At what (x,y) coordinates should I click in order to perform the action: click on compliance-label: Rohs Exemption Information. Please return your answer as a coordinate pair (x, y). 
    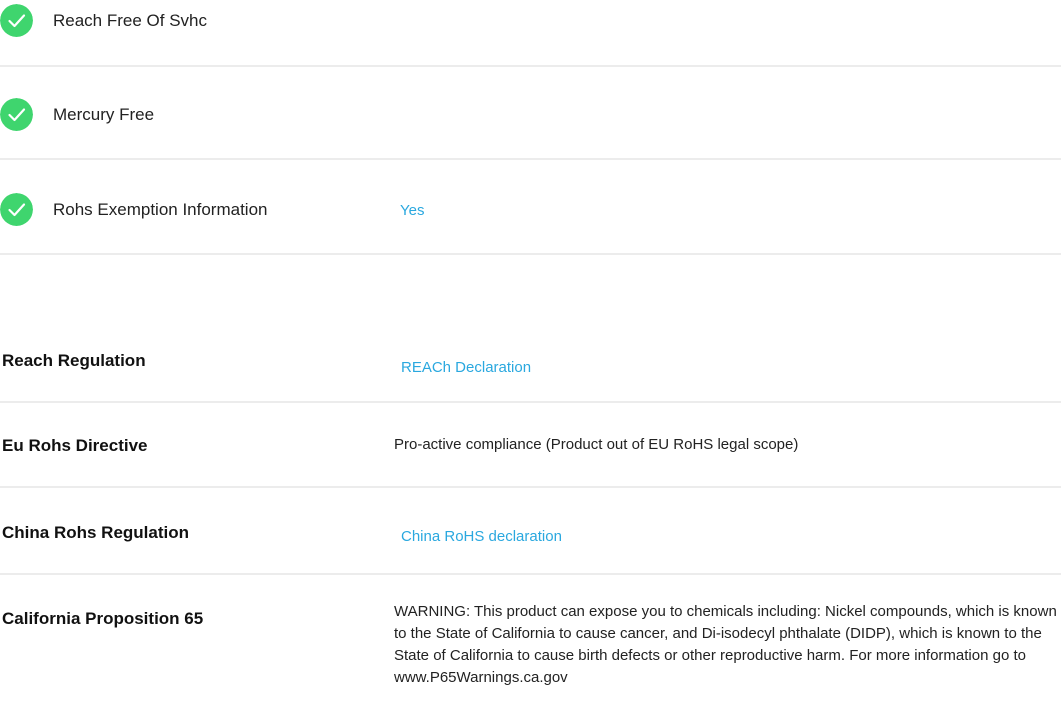
    Looking at the image, I should click on (160, 209).